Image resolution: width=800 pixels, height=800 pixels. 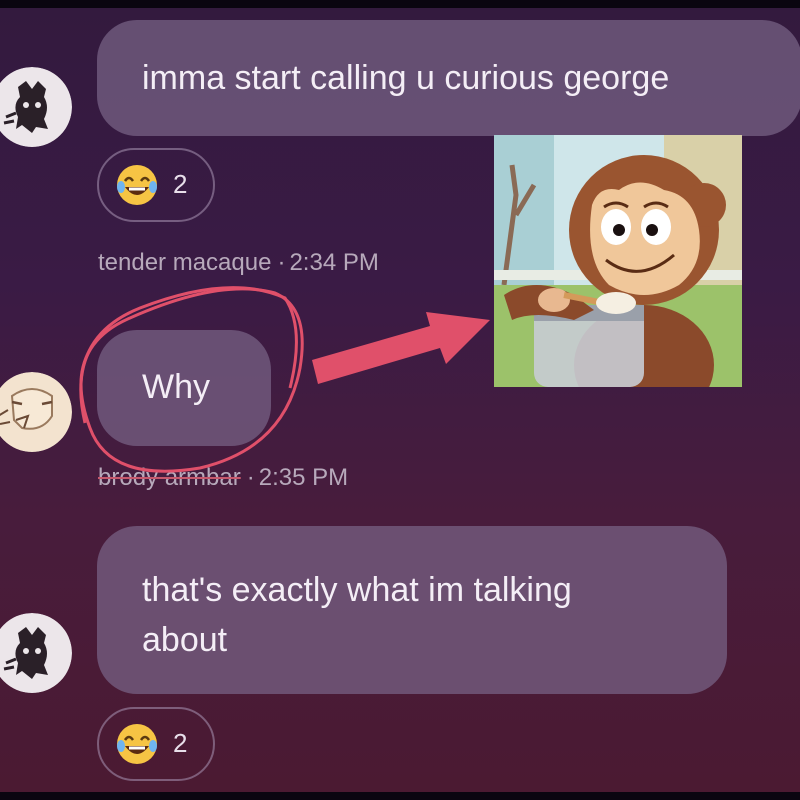 I want to click on arrow-icon, so click(x=401, y=348).